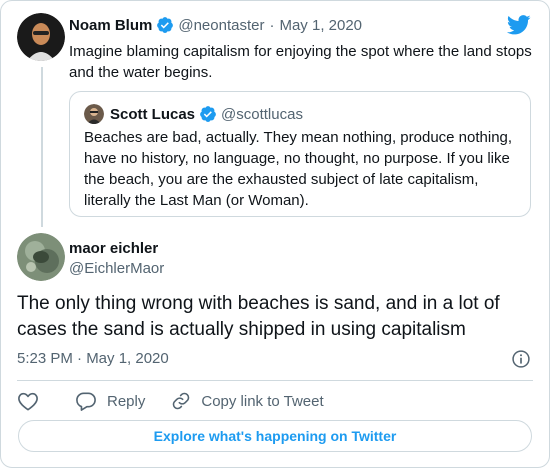 This screenshot has width=550, height=468. What do you see at coordinates (86, 401) in the screenshot?
I see `reply-icon` at bounding box center [86, 401].